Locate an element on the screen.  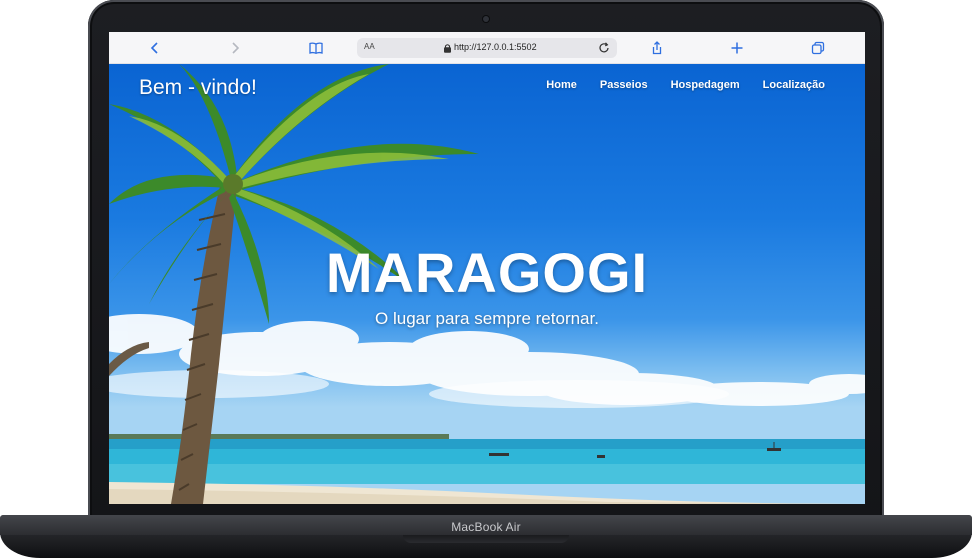
device-label: MacBook Air is located at coordinates (486, 527).